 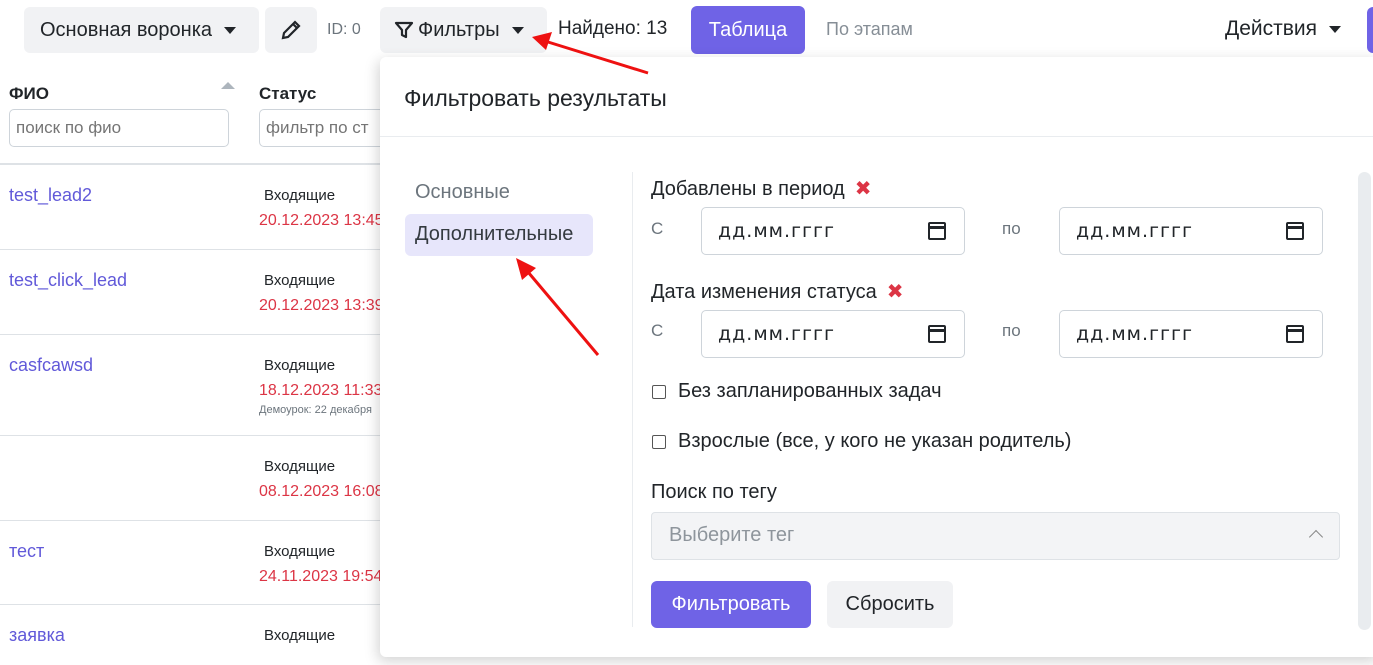 I want to click on lead-date: 08.12.2023 16:08, so click(x=321, y=491).